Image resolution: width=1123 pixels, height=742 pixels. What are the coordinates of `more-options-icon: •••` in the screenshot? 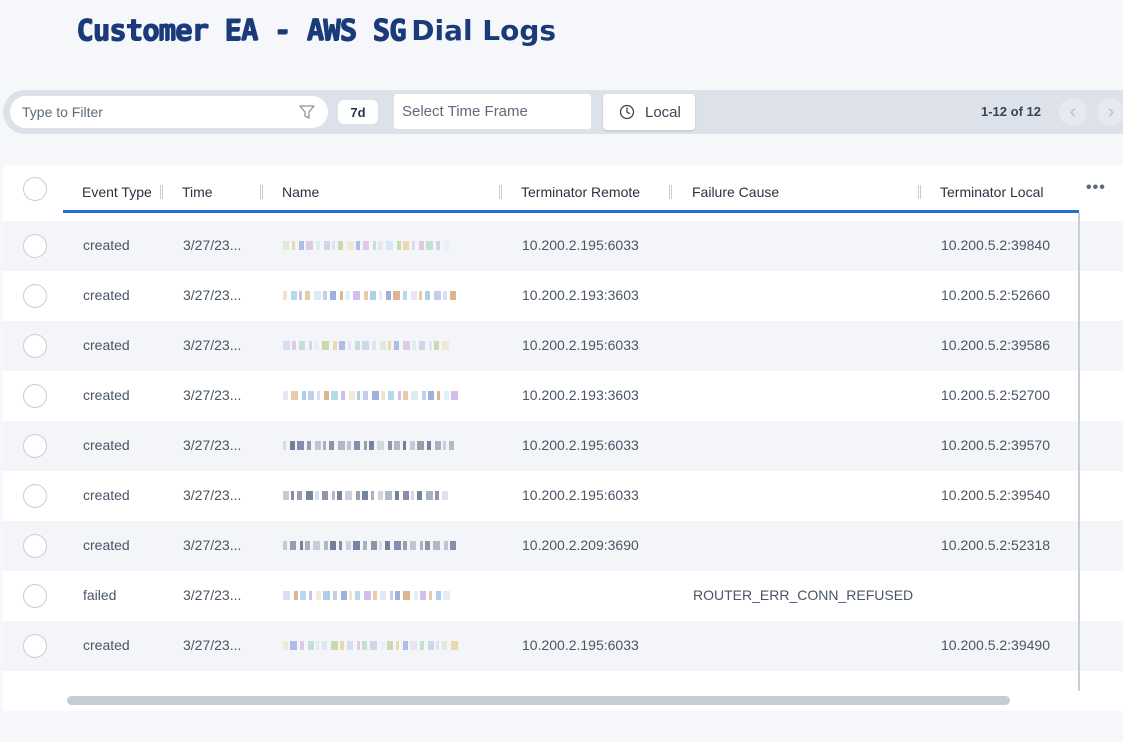 It's located at (1096, 188).